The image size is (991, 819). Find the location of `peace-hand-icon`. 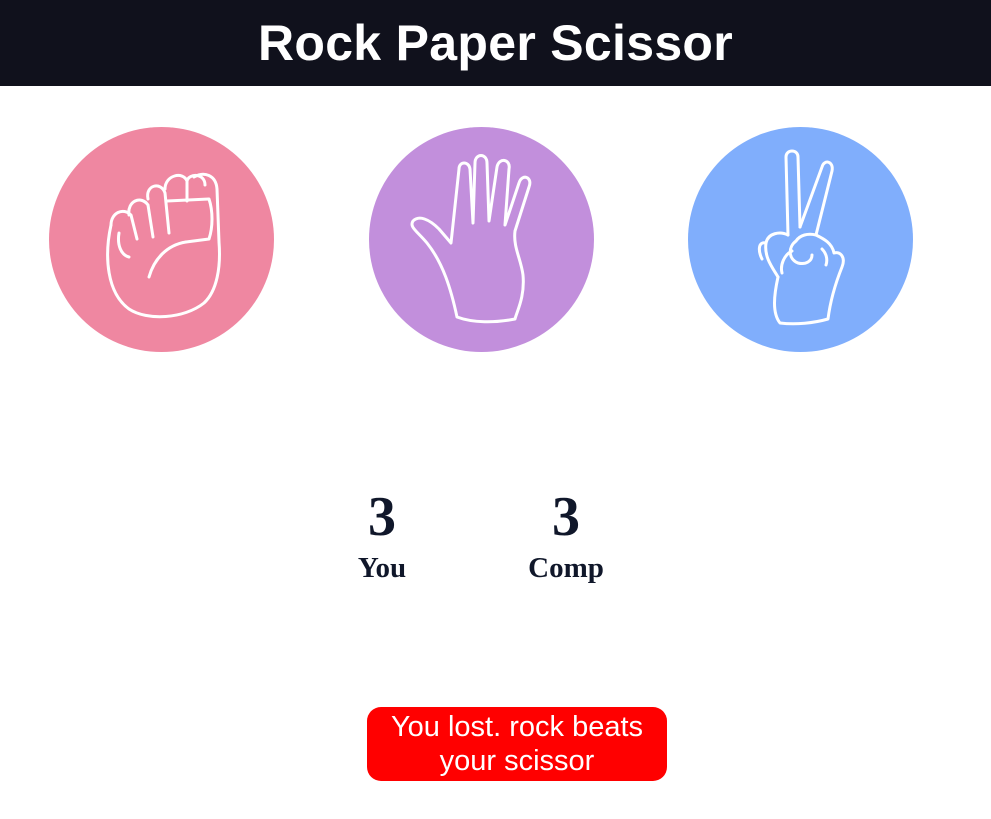

peace-hand-icon is located at coordinates (800, 239).